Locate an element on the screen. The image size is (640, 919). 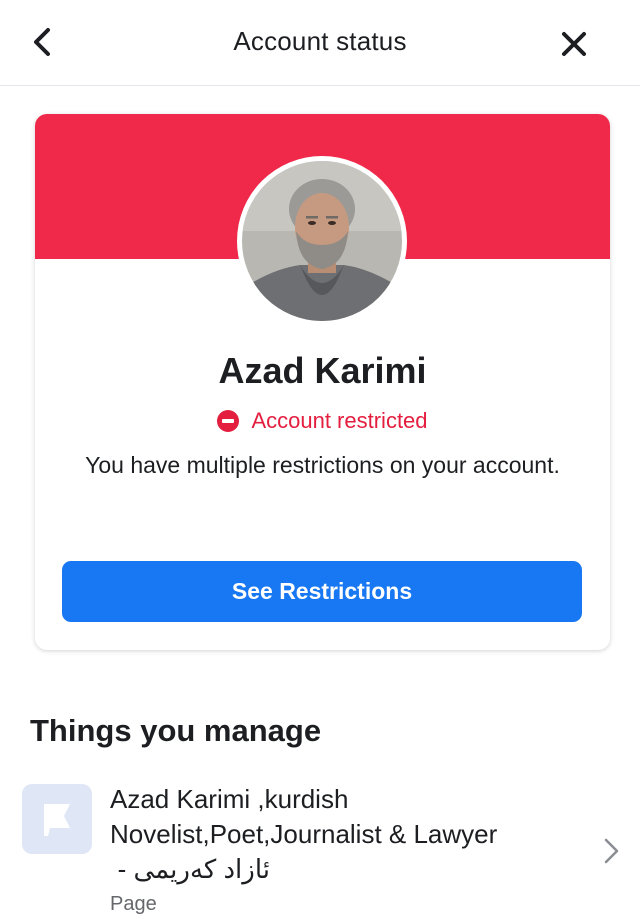
status-text: Account restricted is located at coordinates (339, 420).